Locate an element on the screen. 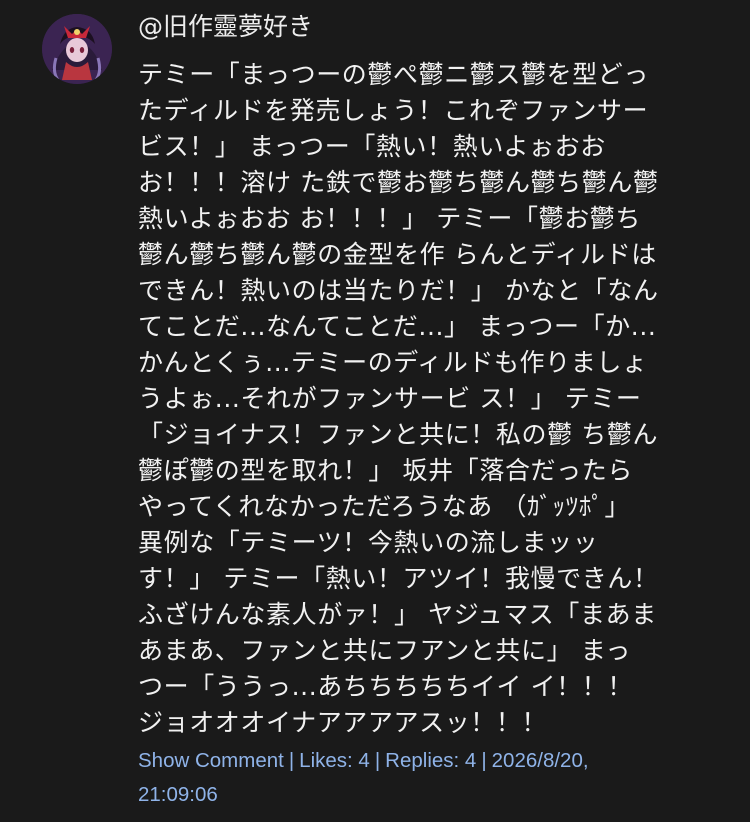  comment-line: お！！！溶け た鉄で鬱お鬱ち鬱ん鬱ち鬱ん鬱 is located at coordinates (398, 182).